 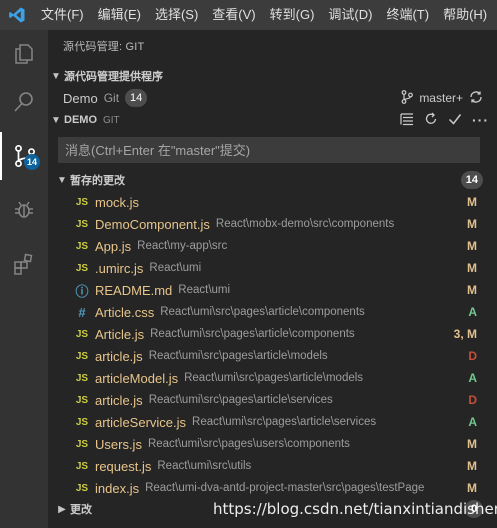 What do you see at coordinates (441, 98) in the screenshot?
I see `branch-label: master+` at bounding box center [441, 98].